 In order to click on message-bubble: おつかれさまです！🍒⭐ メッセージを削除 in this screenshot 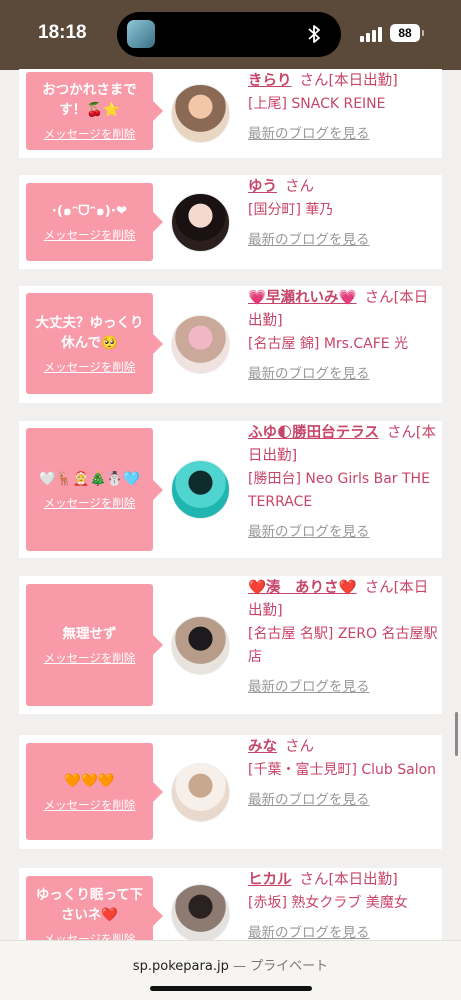, I will do `click(94, 111)`.